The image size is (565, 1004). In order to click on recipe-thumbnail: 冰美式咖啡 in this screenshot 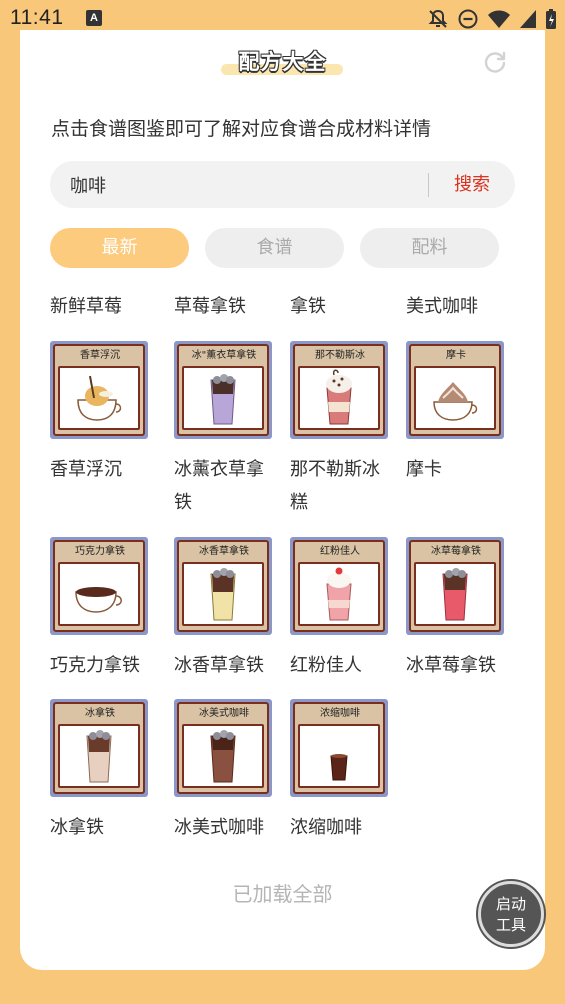, I will do `click(223, 748)`.